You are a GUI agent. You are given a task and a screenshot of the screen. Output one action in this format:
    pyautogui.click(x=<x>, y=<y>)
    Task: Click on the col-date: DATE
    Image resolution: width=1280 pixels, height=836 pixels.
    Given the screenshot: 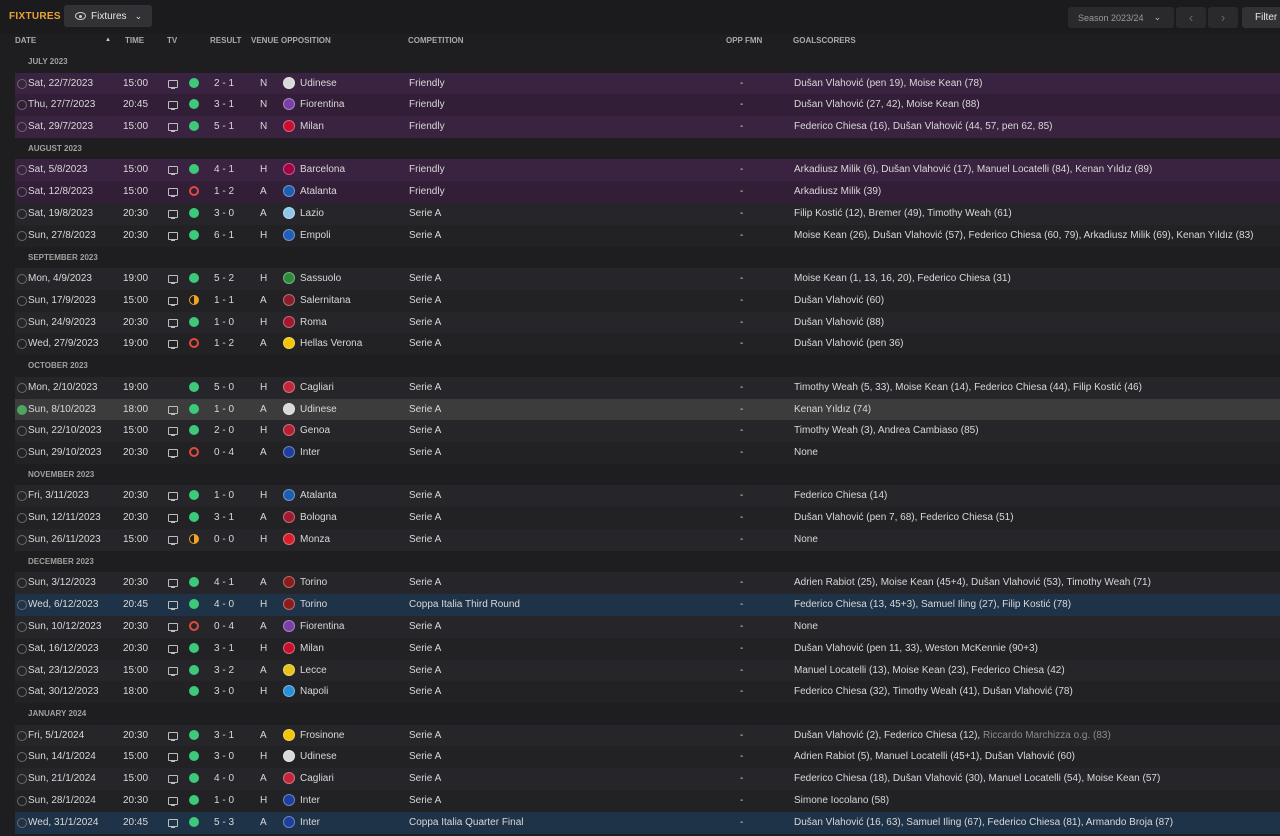 What is the action you would take?
    pyautogui.click(x=25, y=40)
    